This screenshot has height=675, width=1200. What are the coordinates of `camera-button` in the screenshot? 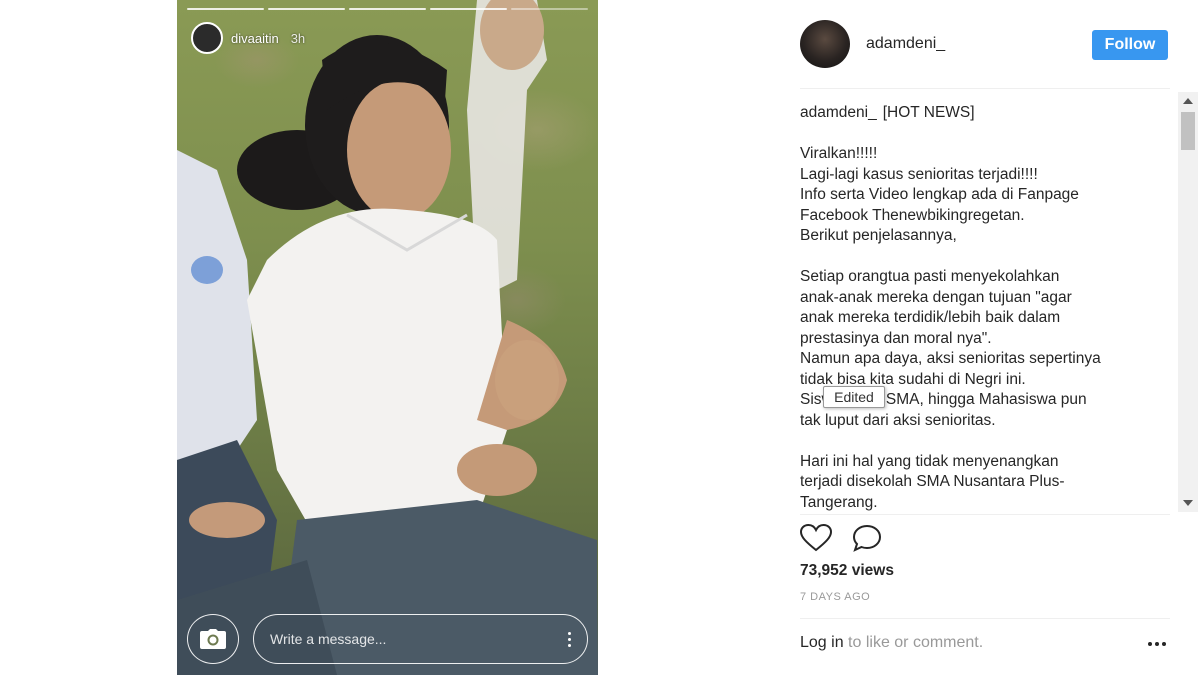 It's located at (213, 639).